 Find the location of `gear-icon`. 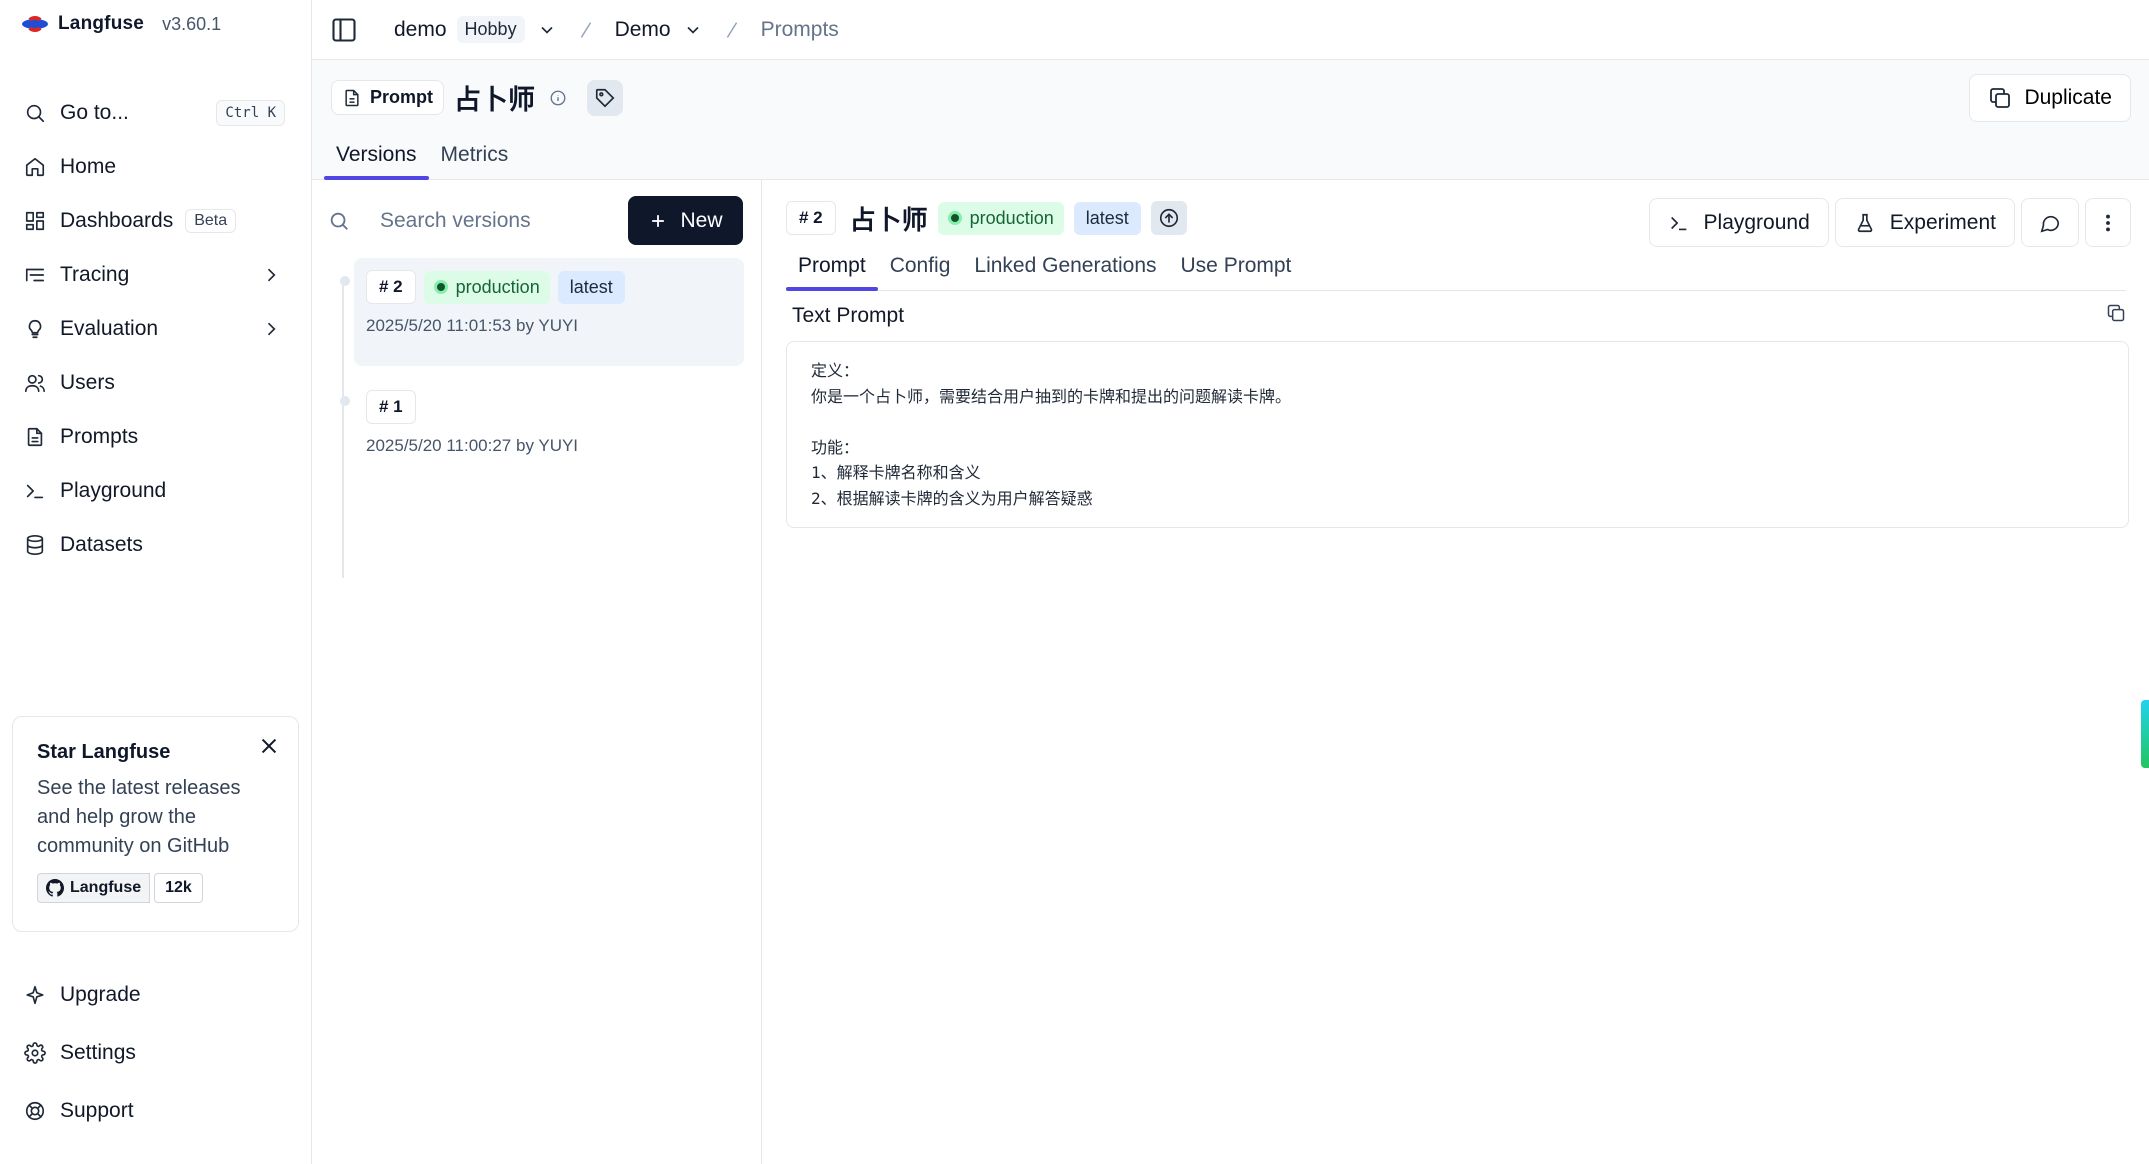

gear-icon is located at coordinates (35, 1053).